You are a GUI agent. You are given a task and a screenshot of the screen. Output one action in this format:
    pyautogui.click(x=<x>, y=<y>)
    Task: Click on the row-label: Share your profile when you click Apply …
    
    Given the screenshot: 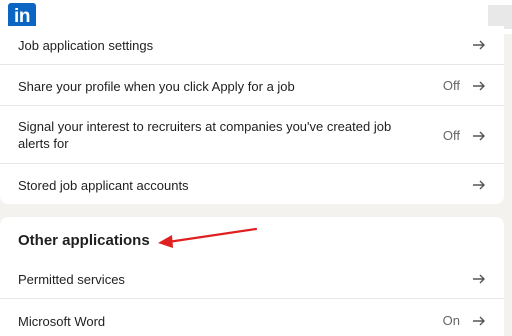 What is the action you would take?
    pyautogui.click(x=156, y=86)
    